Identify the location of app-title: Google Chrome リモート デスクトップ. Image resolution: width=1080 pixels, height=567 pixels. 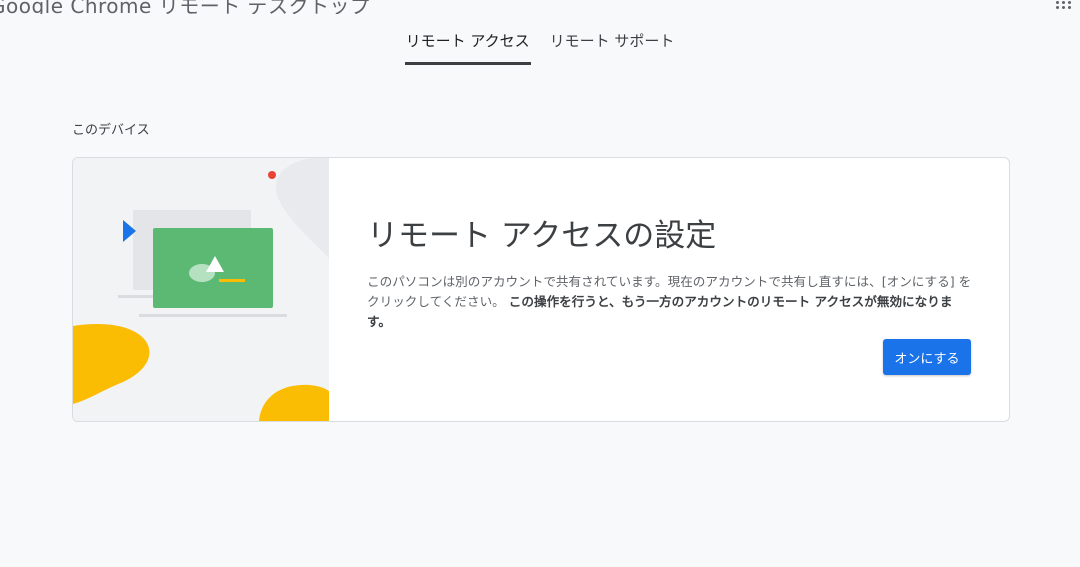
(185, 7).